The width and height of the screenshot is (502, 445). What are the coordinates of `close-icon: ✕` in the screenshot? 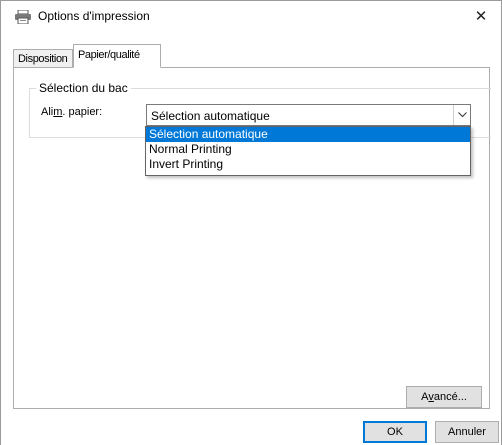 It's located at (481, 16).